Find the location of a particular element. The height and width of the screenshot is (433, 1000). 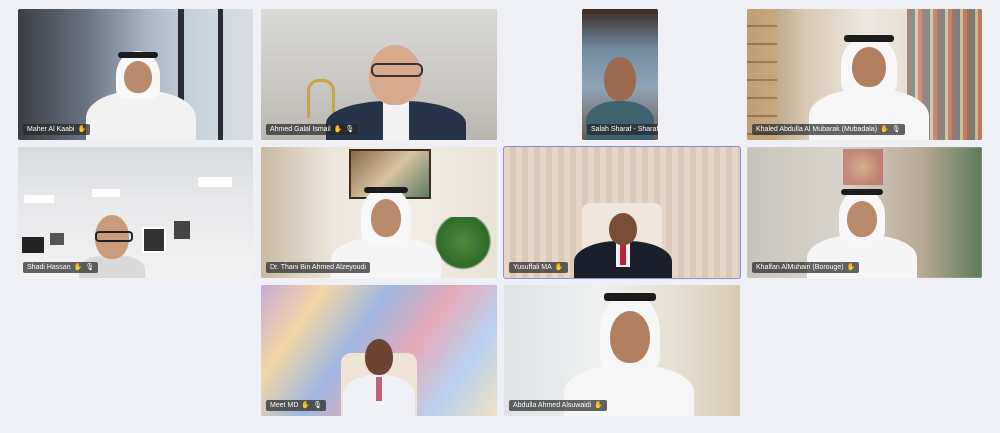

participant-name: Yusuffali MA is located at coordinates (532, 267).